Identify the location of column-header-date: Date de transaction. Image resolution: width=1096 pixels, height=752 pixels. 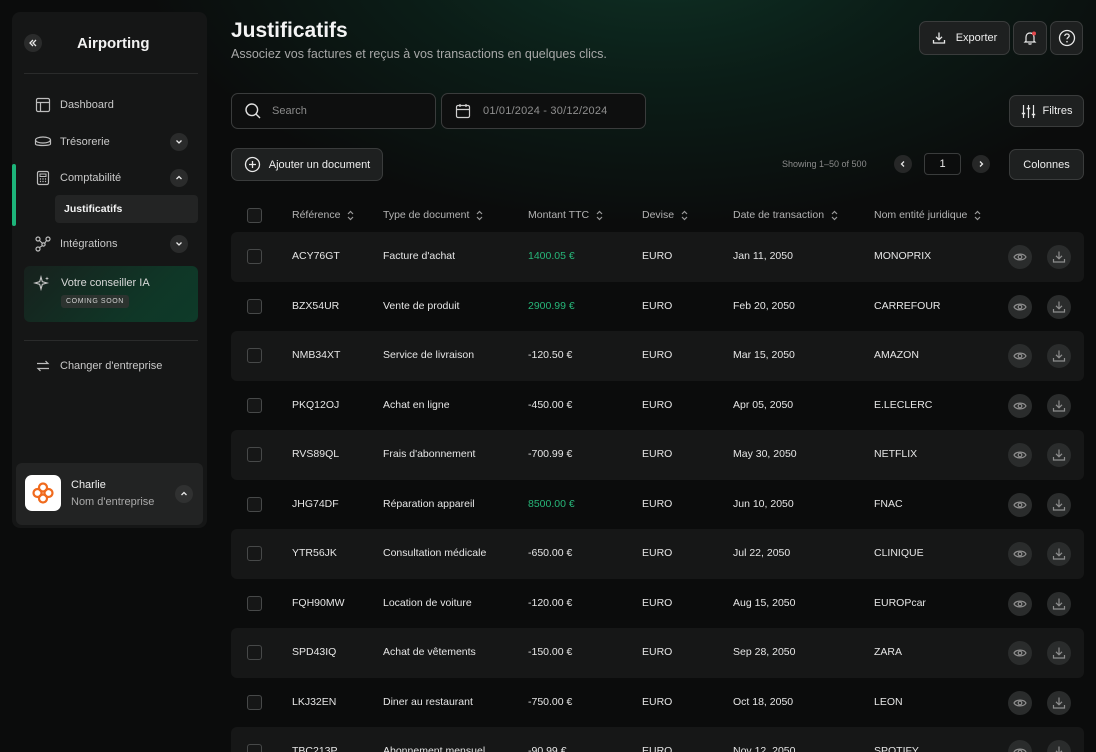
(785, 215).